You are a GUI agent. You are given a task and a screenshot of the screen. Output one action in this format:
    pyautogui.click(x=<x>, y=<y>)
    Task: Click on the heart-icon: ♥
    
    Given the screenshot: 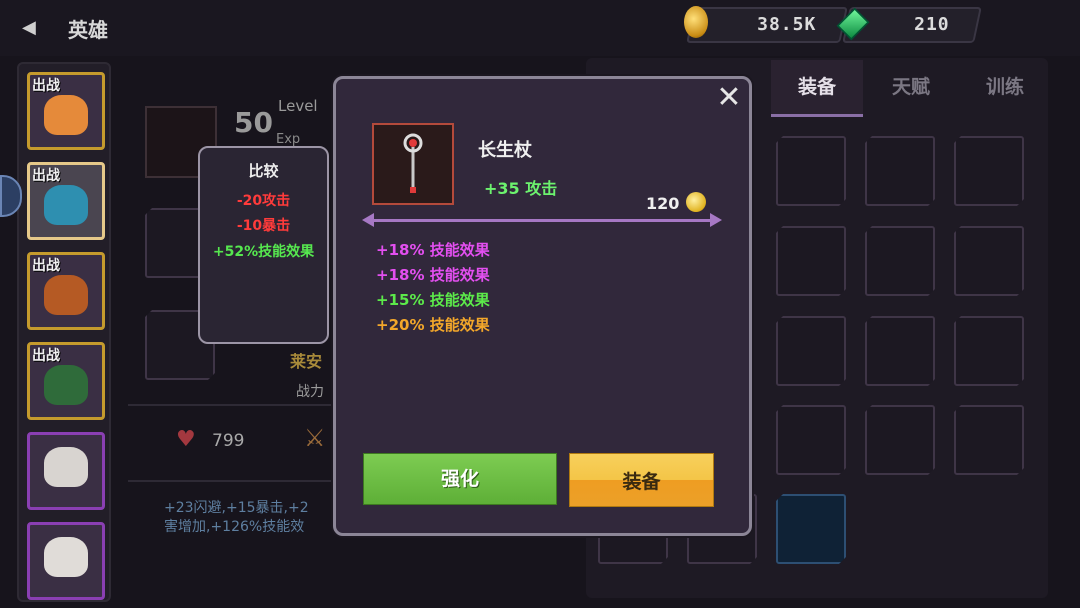 What is the action you would take?
    pyautogui.click(x=186, y=439)
    